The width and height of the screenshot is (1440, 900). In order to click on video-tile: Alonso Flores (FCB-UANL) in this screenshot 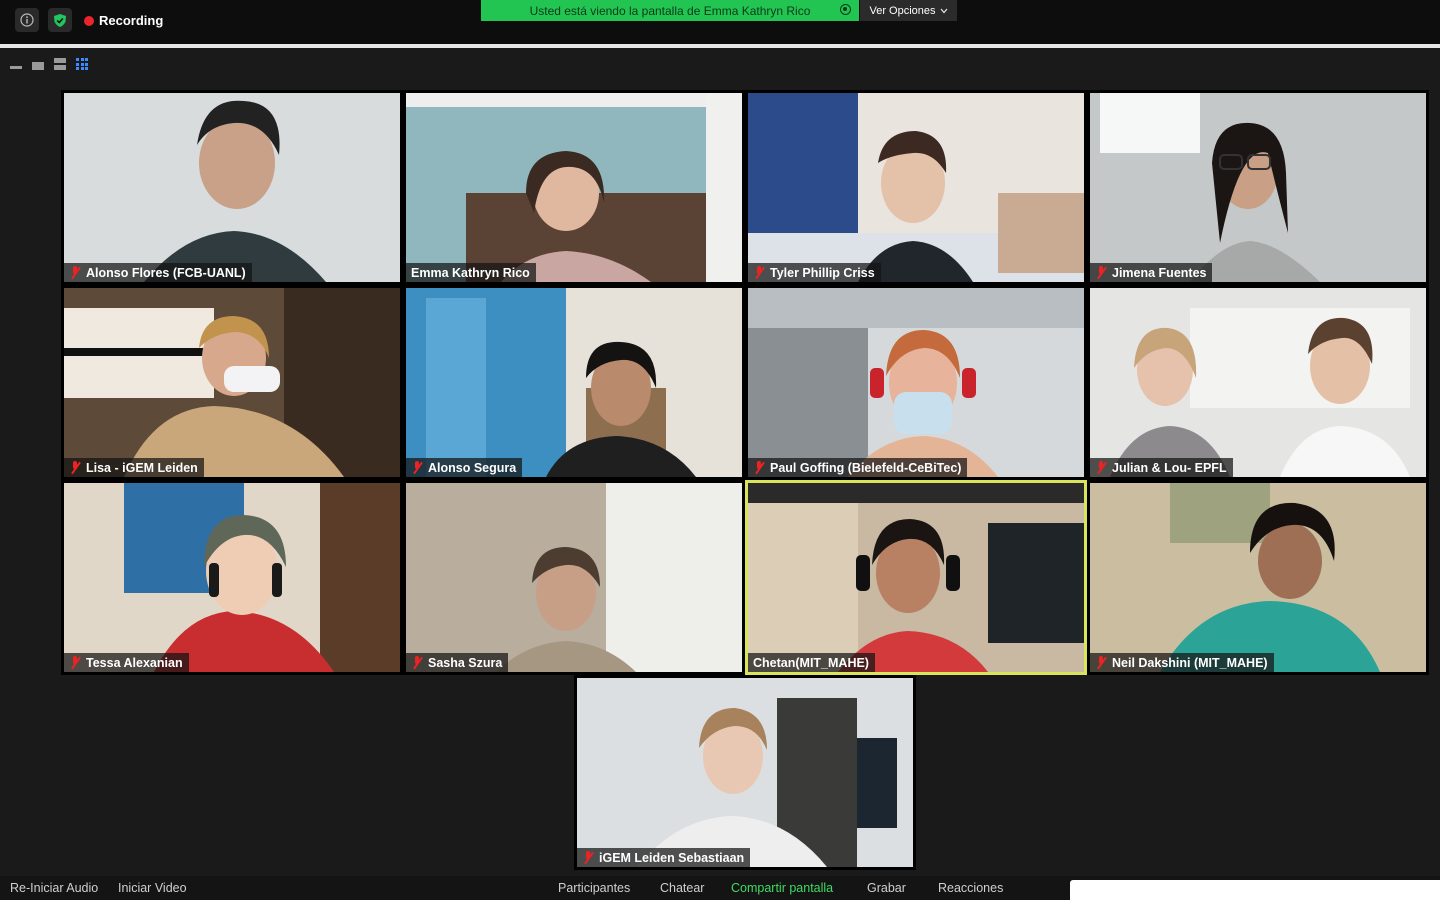, I will do `click(232, 187)`.